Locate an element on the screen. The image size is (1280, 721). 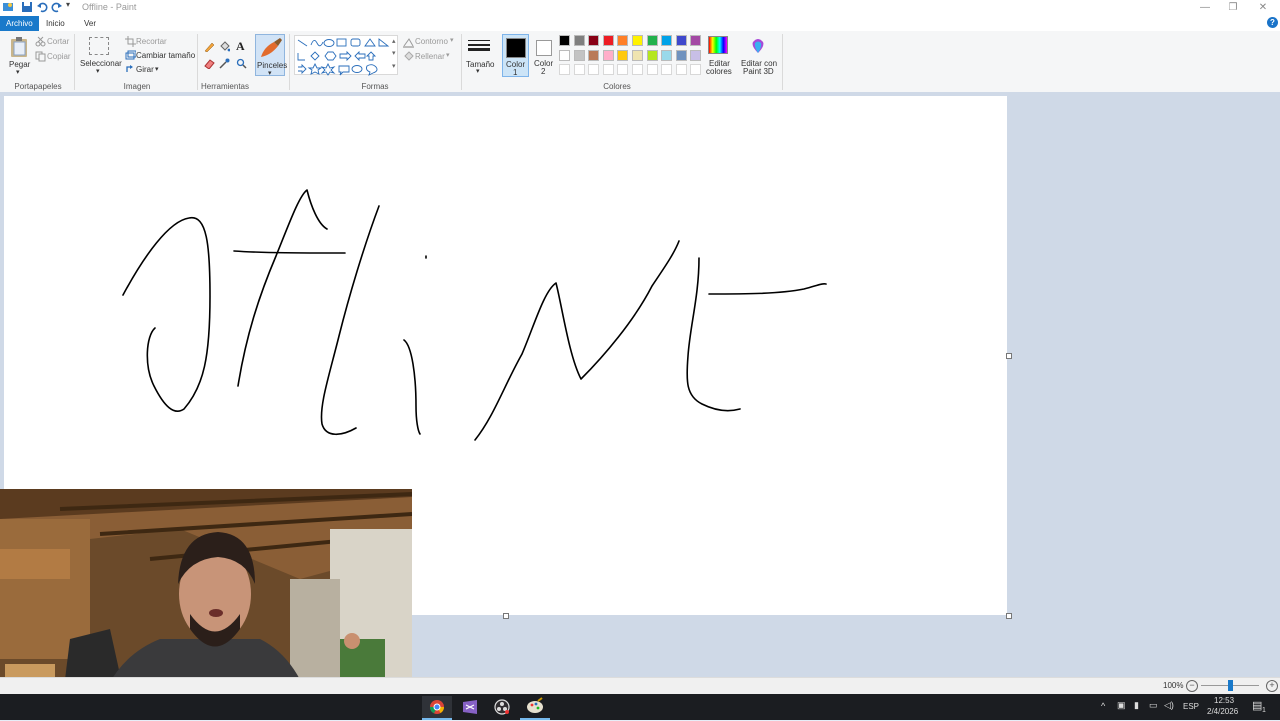
outline-icon is located at coordinates (408, 42).